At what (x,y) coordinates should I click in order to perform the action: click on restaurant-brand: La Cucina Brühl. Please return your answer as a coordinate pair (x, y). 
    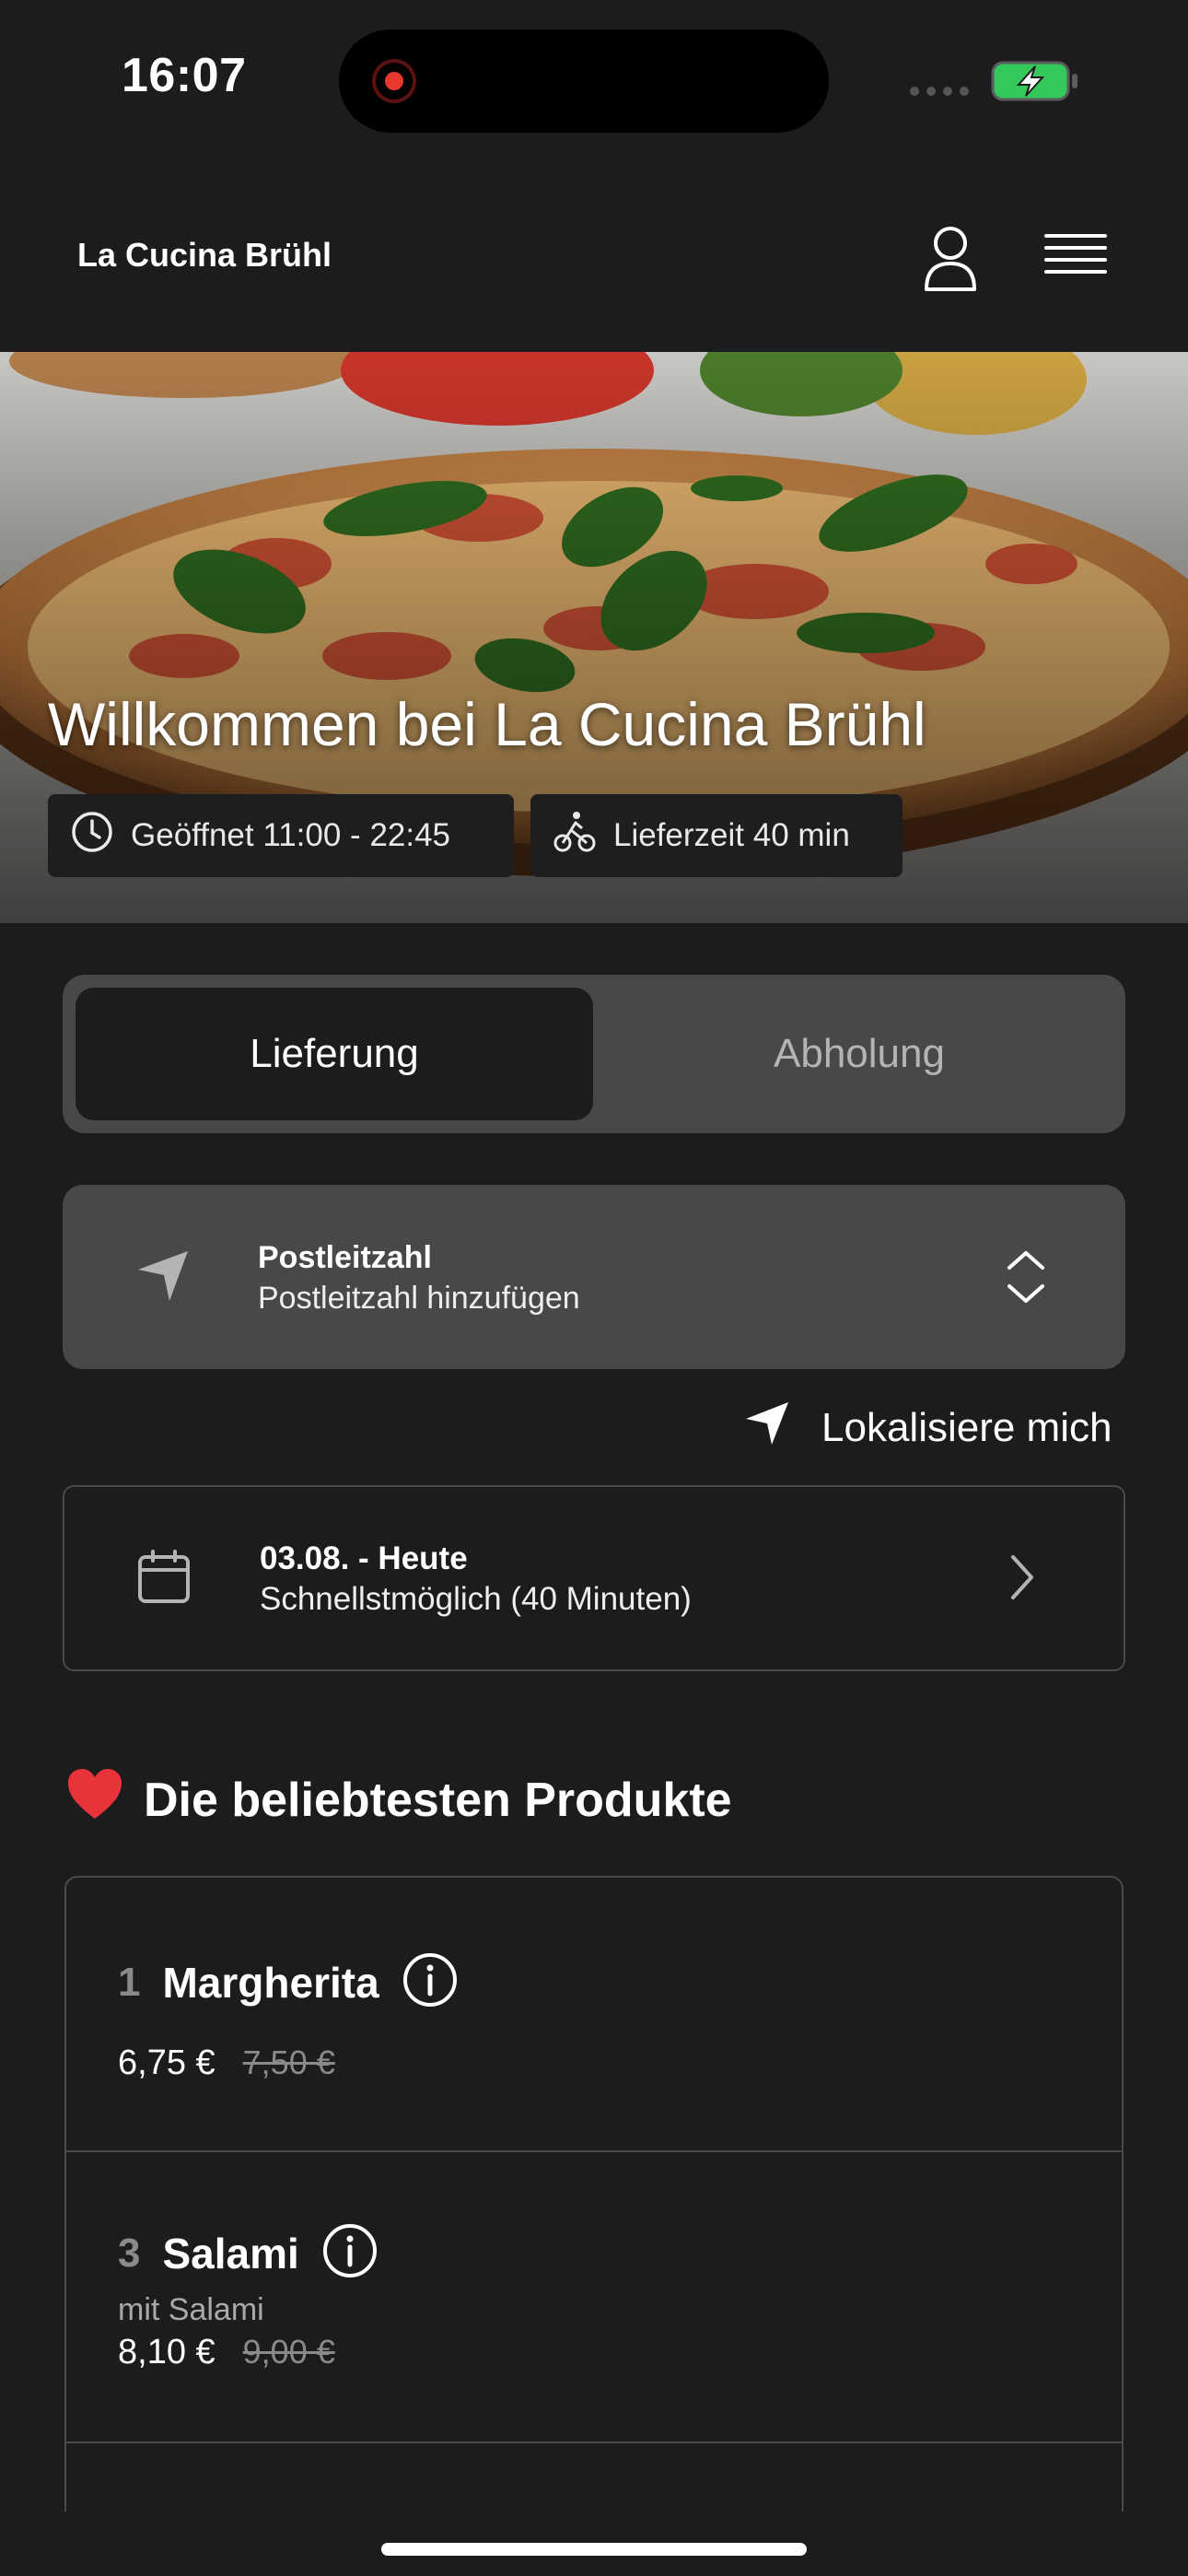
    Looking at the image, I should click on (204, 256).